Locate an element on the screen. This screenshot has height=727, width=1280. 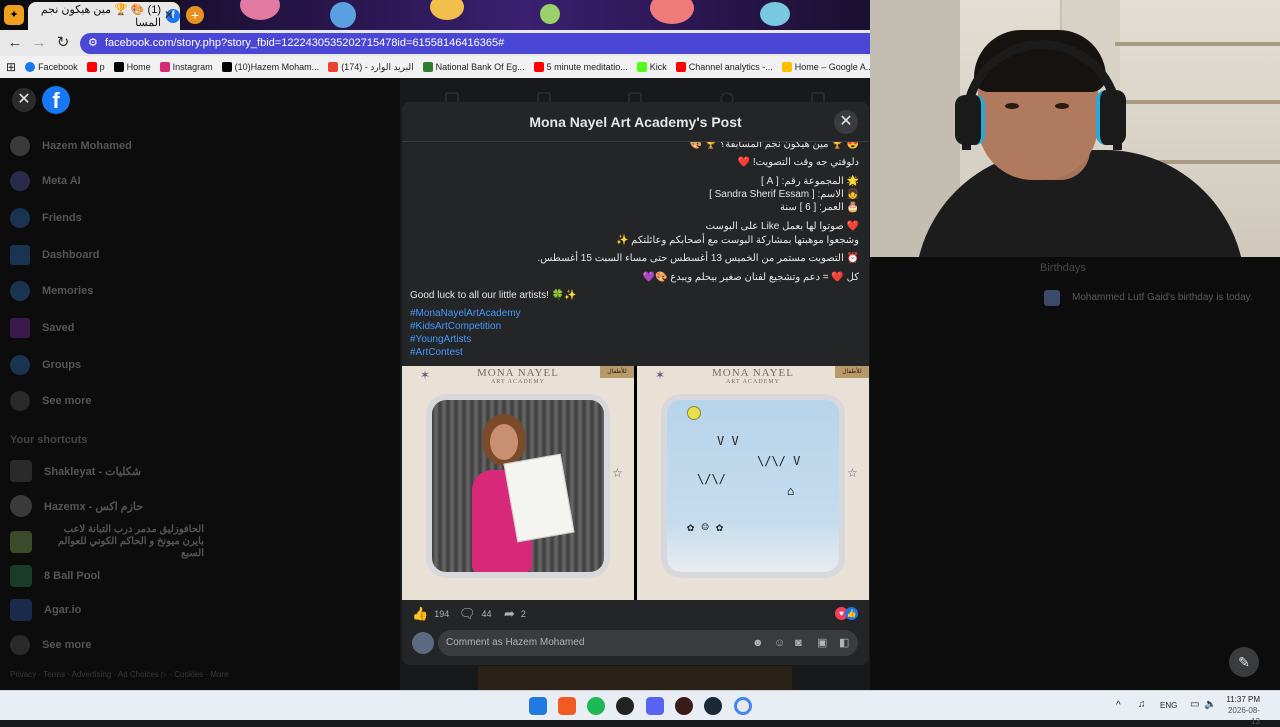
bookmark-gmail: (174) - البريد الوارد is located at coordinates (371, 67).